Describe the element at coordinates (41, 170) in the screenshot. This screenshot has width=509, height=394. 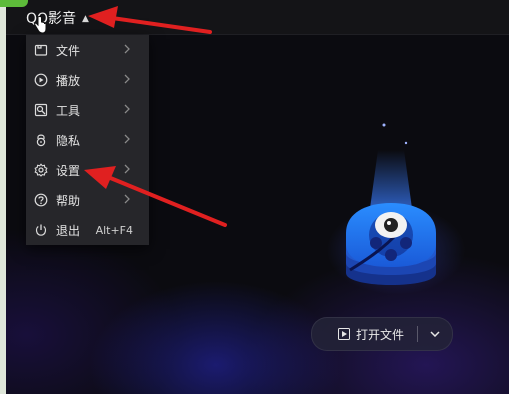
I see `gear-icon` at that location.